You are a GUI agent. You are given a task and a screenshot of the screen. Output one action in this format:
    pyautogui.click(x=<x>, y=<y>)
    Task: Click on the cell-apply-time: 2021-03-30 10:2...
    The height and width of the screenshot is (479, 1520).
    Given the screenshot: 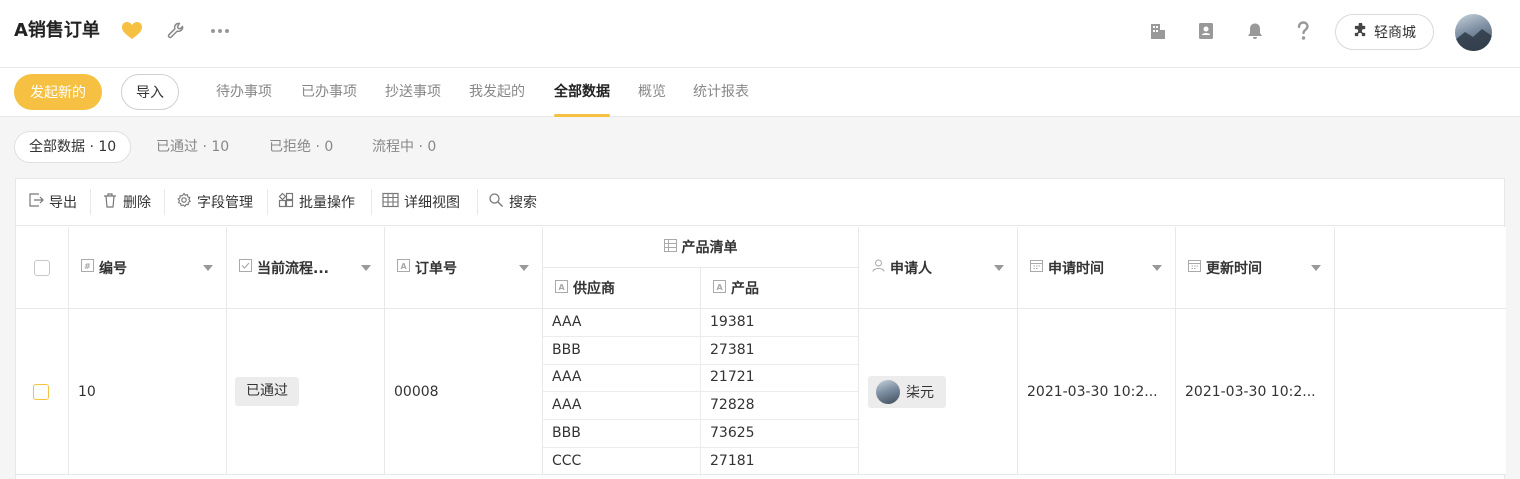 What is the action you would take?
    pyautogui.click(x=1097, y=392)
    